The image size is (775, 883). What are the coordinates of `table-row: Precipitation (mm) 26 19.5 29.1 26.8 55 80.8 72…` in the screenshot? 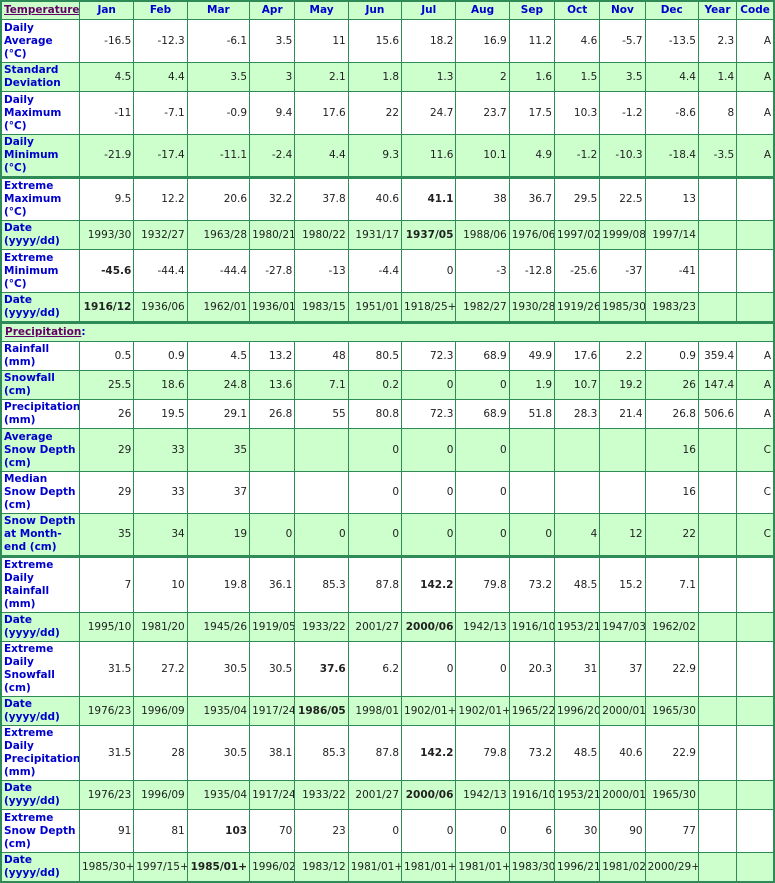 It's located at (387, 414).